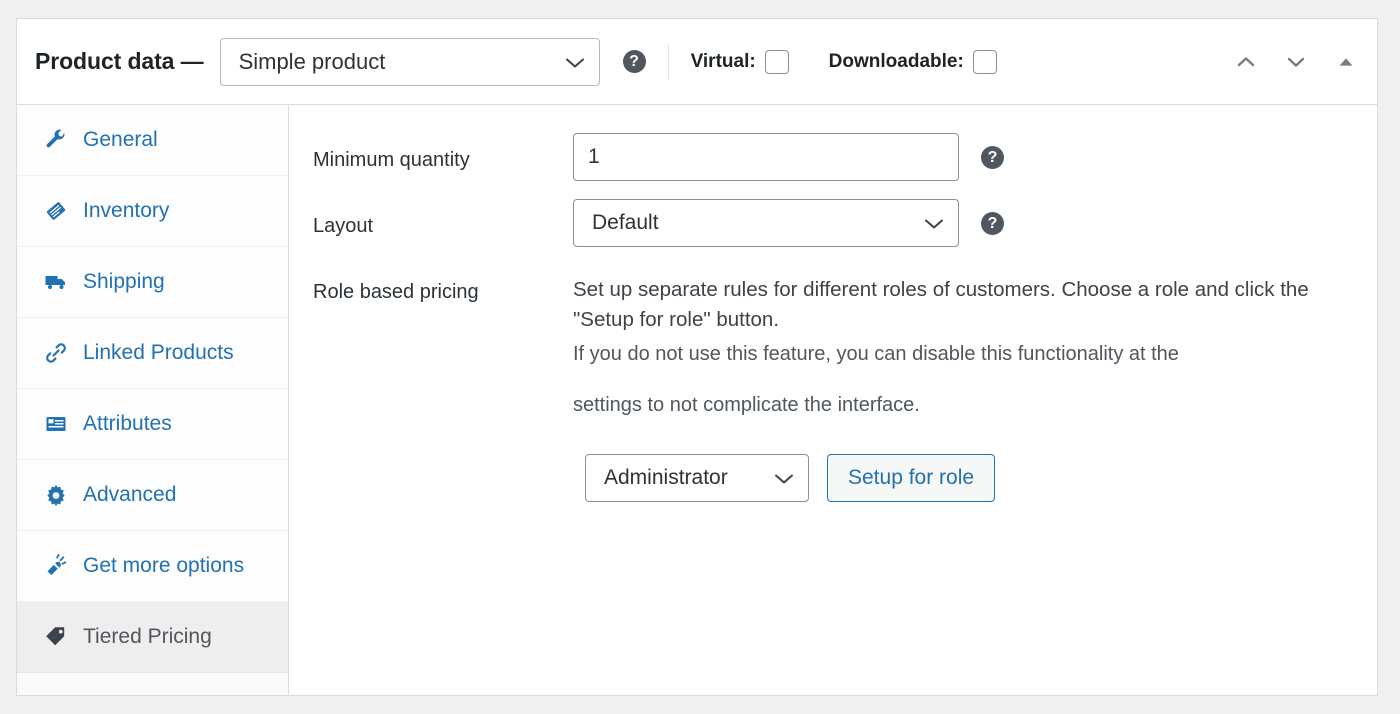  What do you see at coordinates (409, 61) in the screenshot?
I see `product-type-select: Simple product` at bounding box center [409, 61].